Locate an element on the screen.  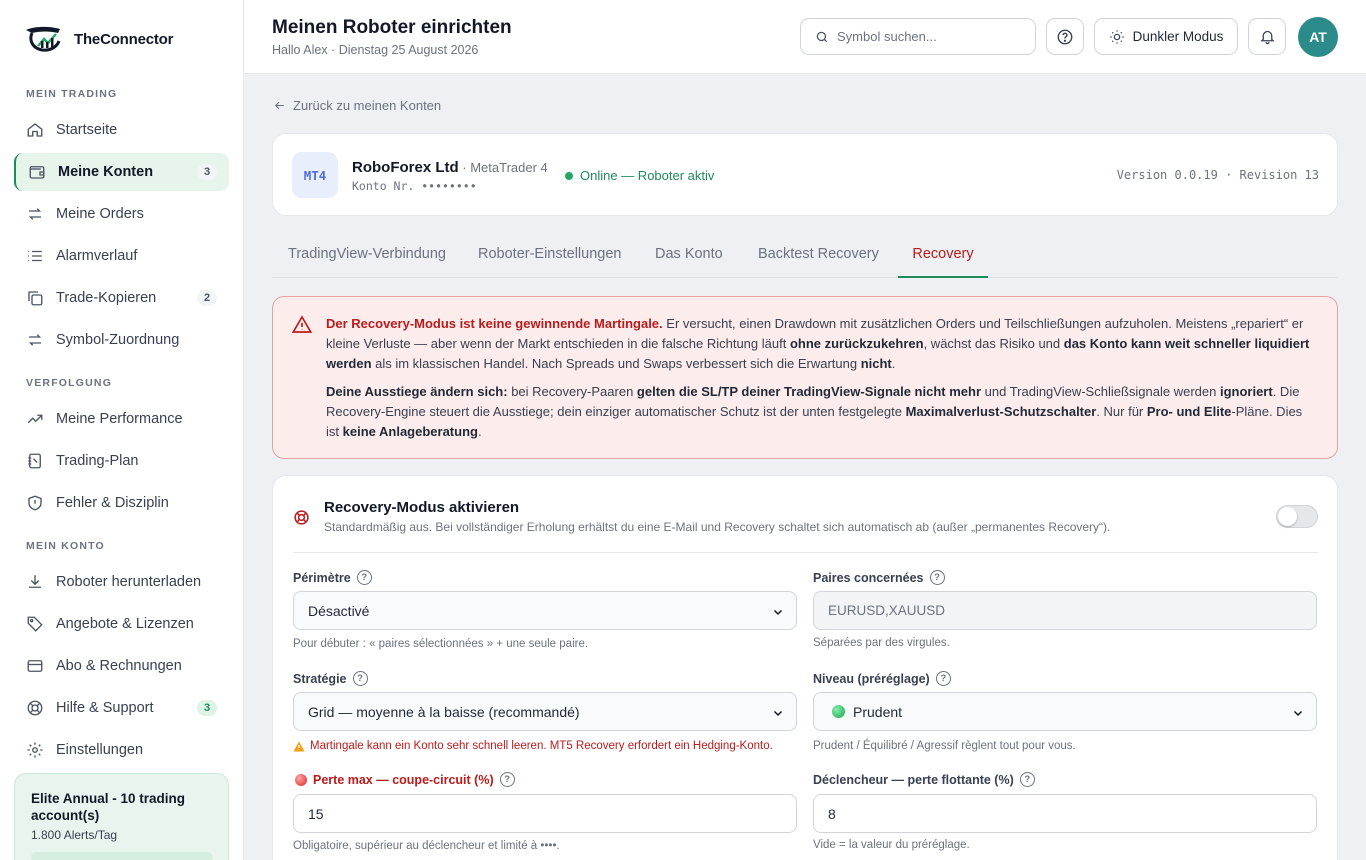
red-circle-icon is located at coordinates (301, 779).